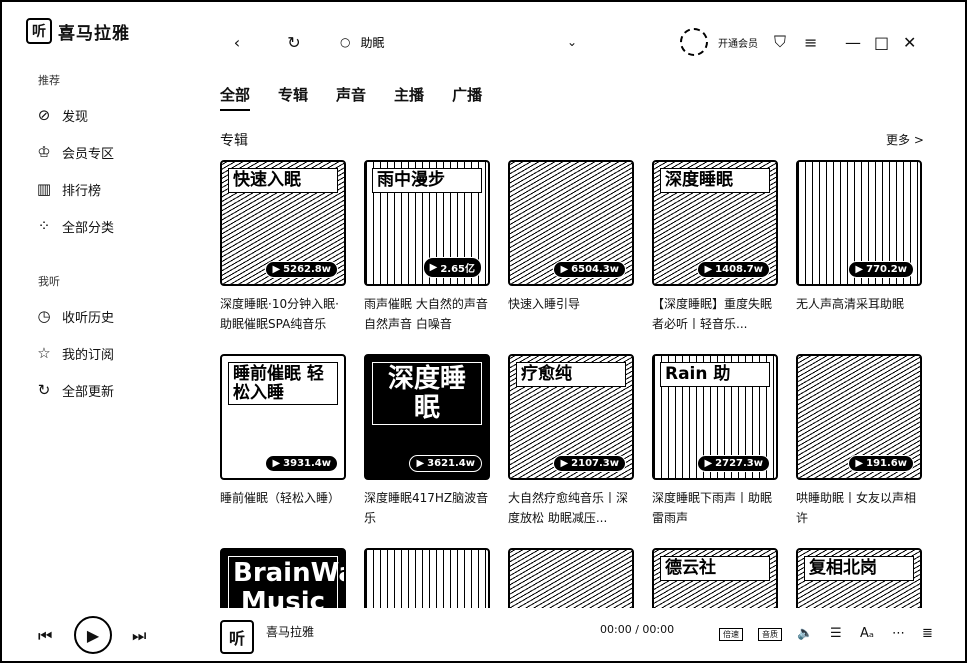 Image resolution: width=967 pixels, height=663 pixels. I want to click on tab-tracks: 声音, so click(351, 97).